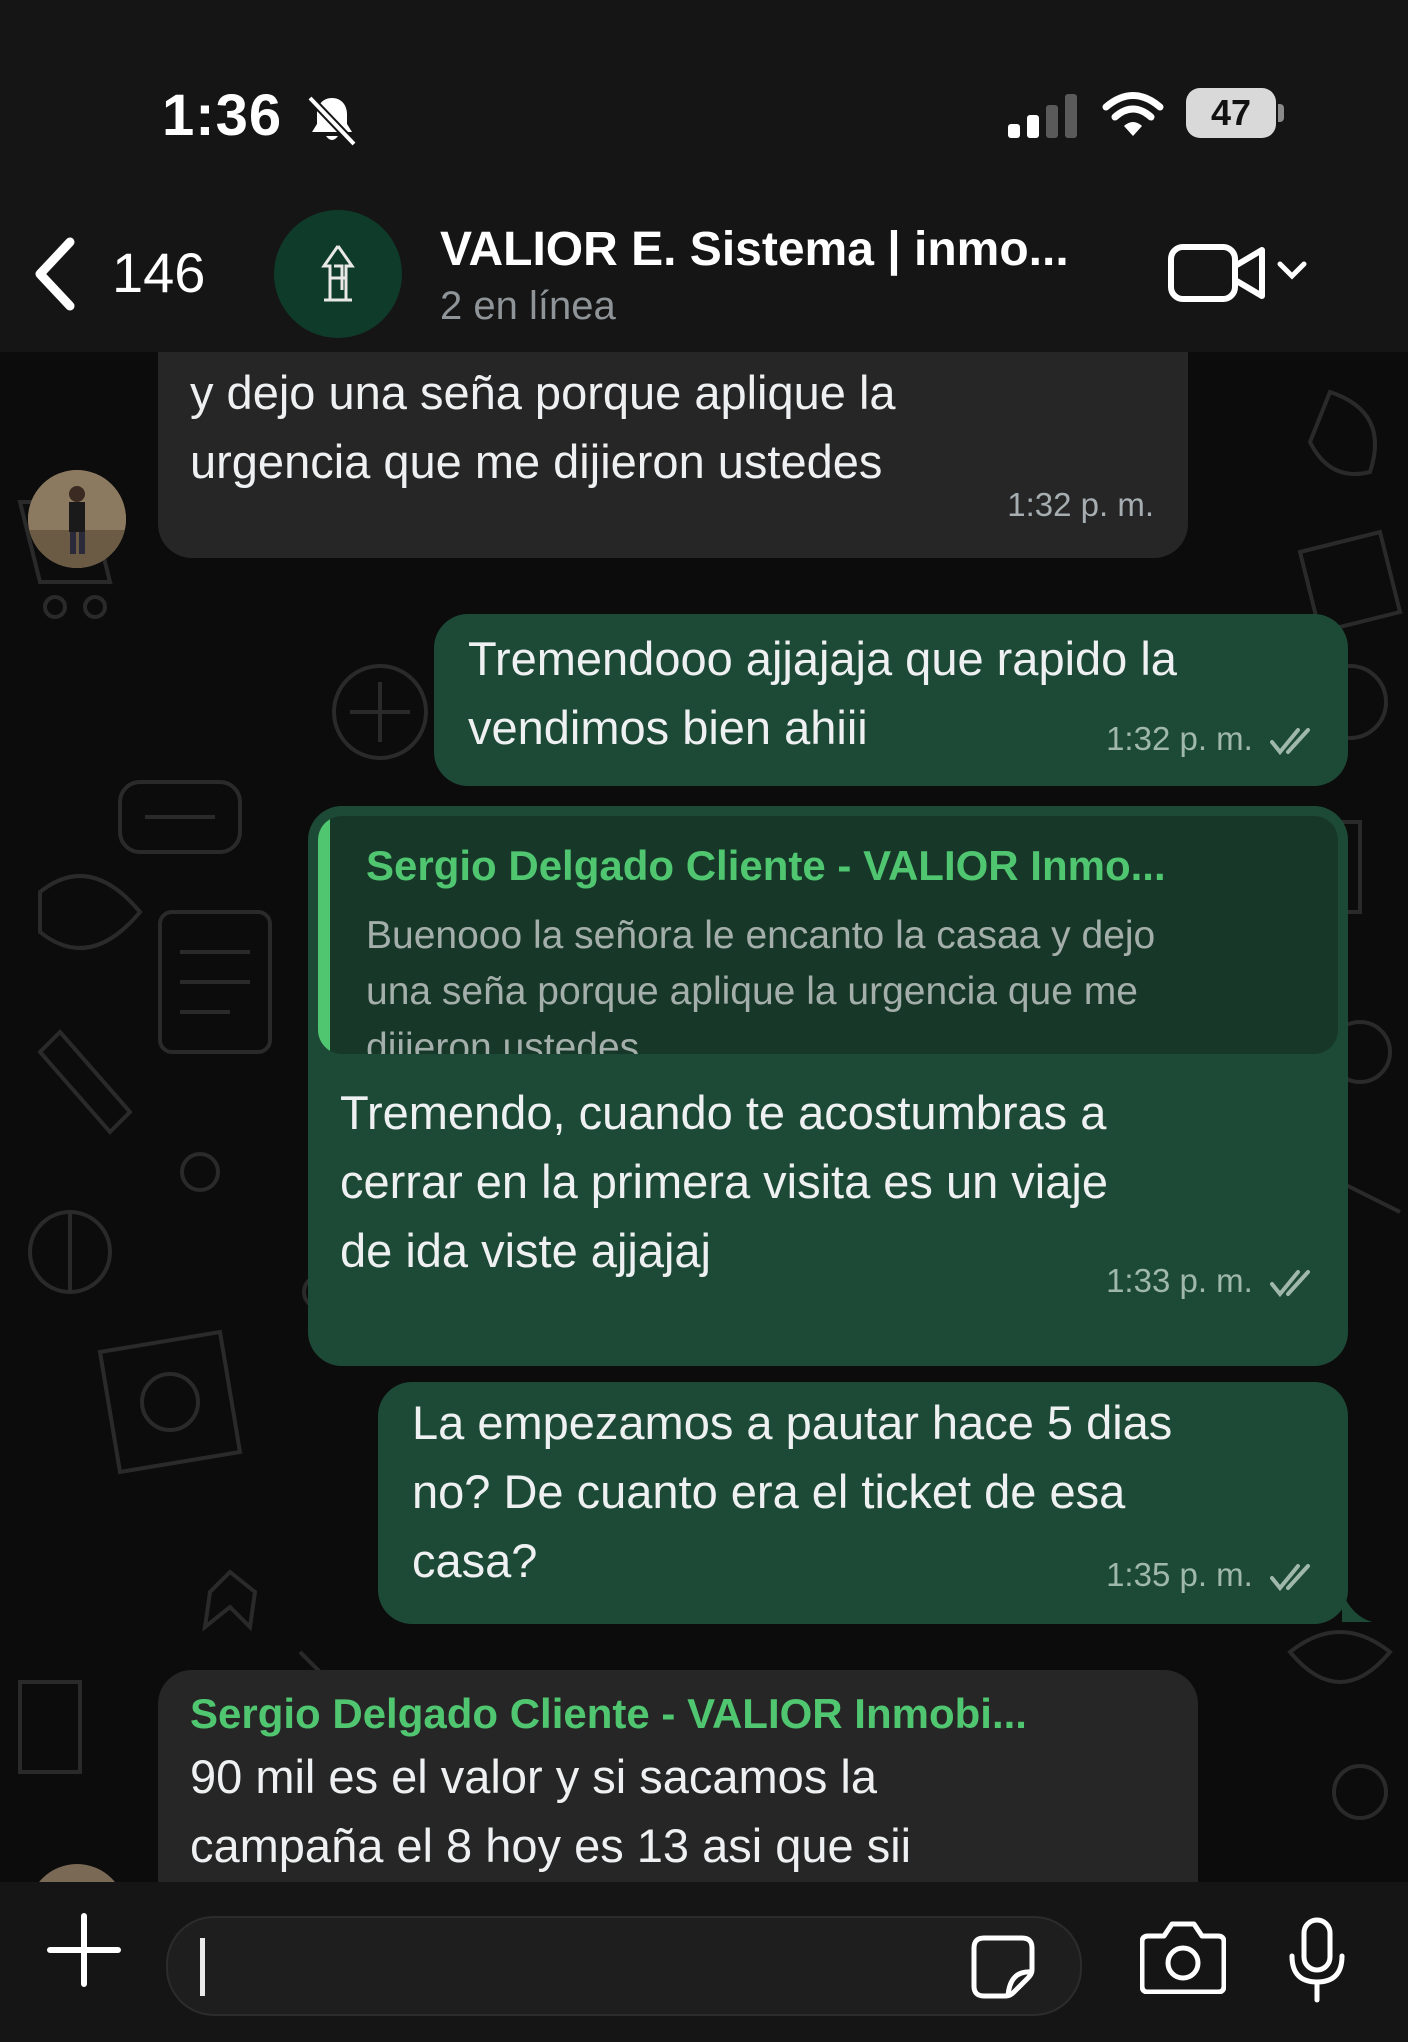 The width and height of the screenshot is (1408, 2042). I want to click on sender-avatar, so click(77, 519).